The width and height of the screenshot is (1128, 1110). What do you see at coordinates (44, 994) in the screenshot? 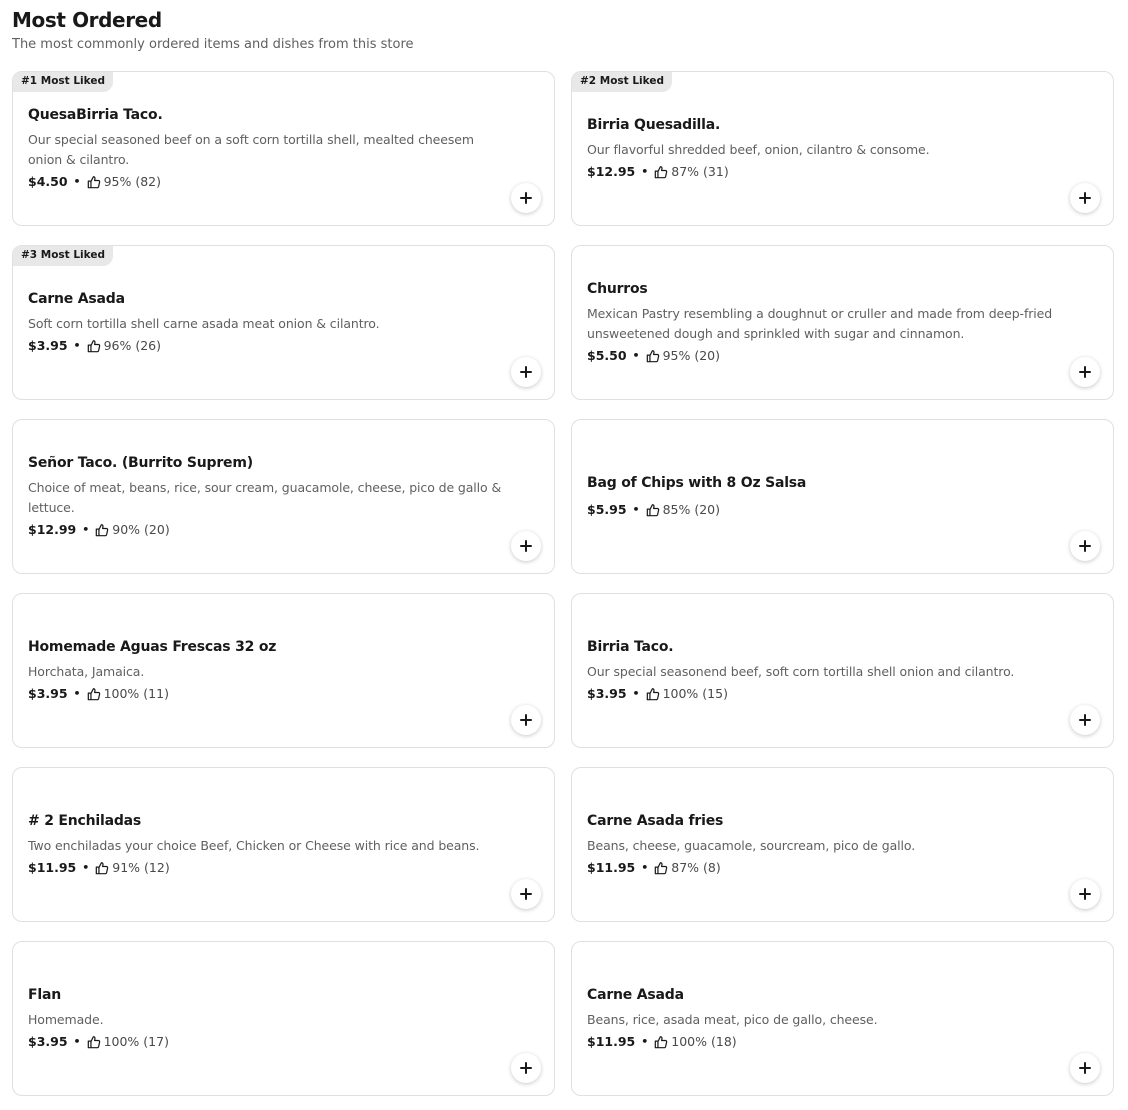
I see `item-name: Flan` at bounding box center [44, 994].